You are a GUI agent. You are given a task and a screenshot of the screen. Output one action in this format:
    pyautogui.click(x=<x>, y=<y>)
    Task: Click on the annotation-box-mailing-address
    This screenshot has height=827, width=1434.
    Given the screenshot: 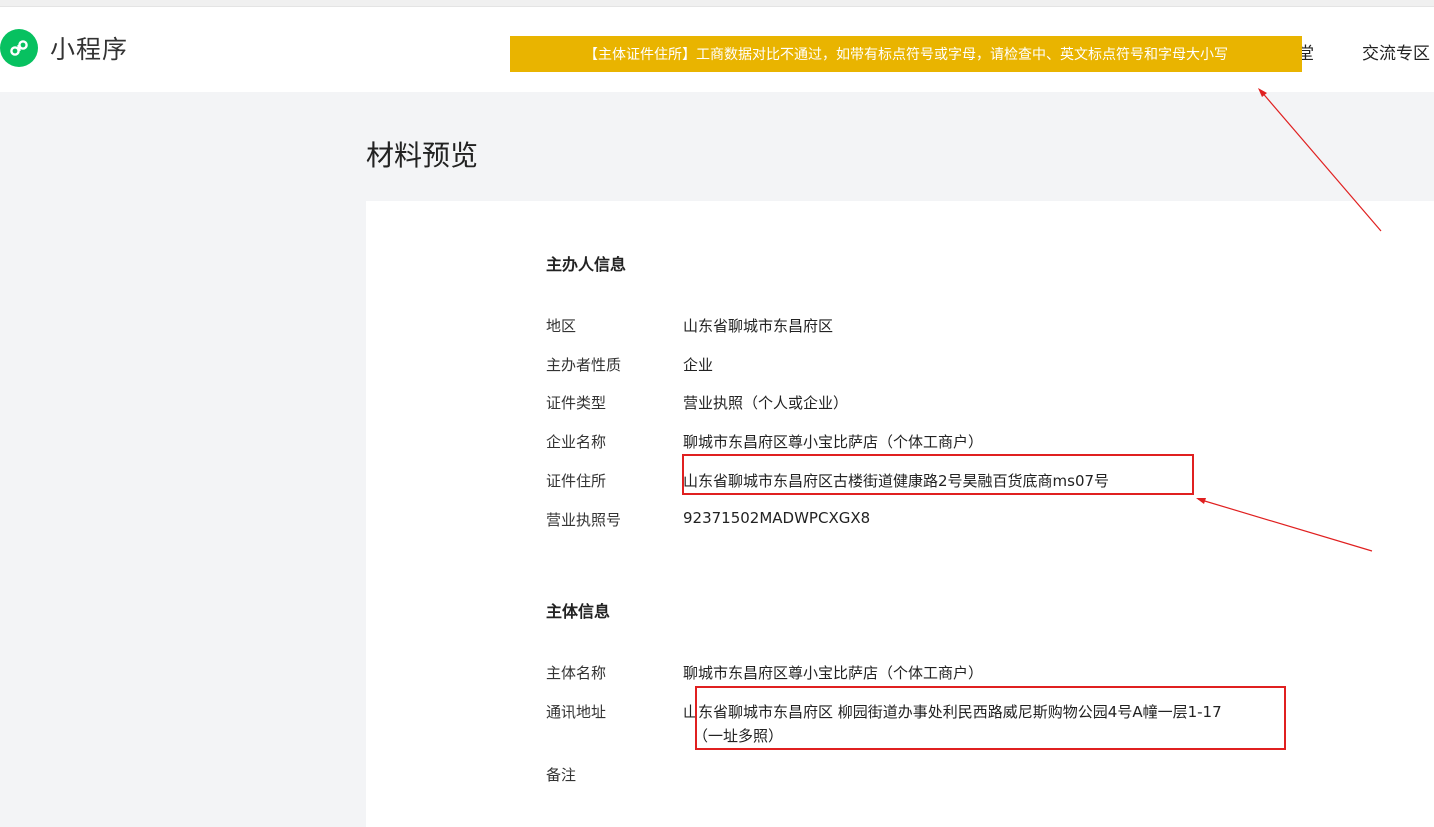 What is the action you would take?
    pyautogui.click(x=990, y=718)
    